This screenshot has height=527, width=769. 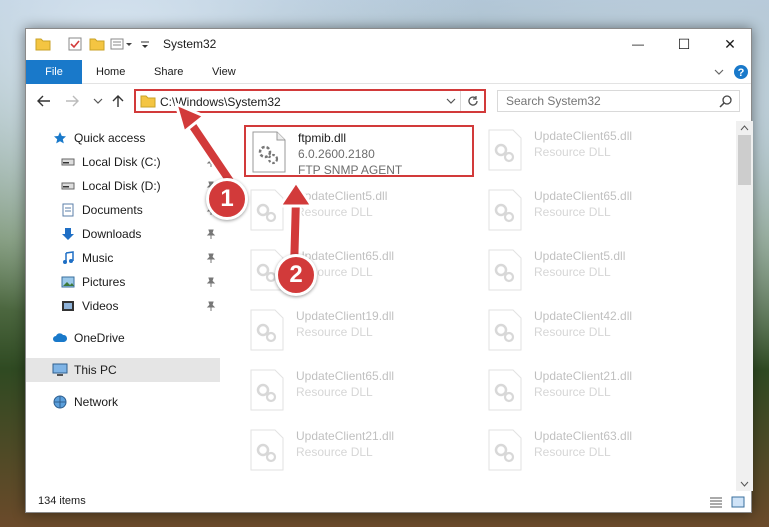 What do you see at coordinates (603, 101) in the screenshot?
I see `search-input` at bounding box center [603, 101].